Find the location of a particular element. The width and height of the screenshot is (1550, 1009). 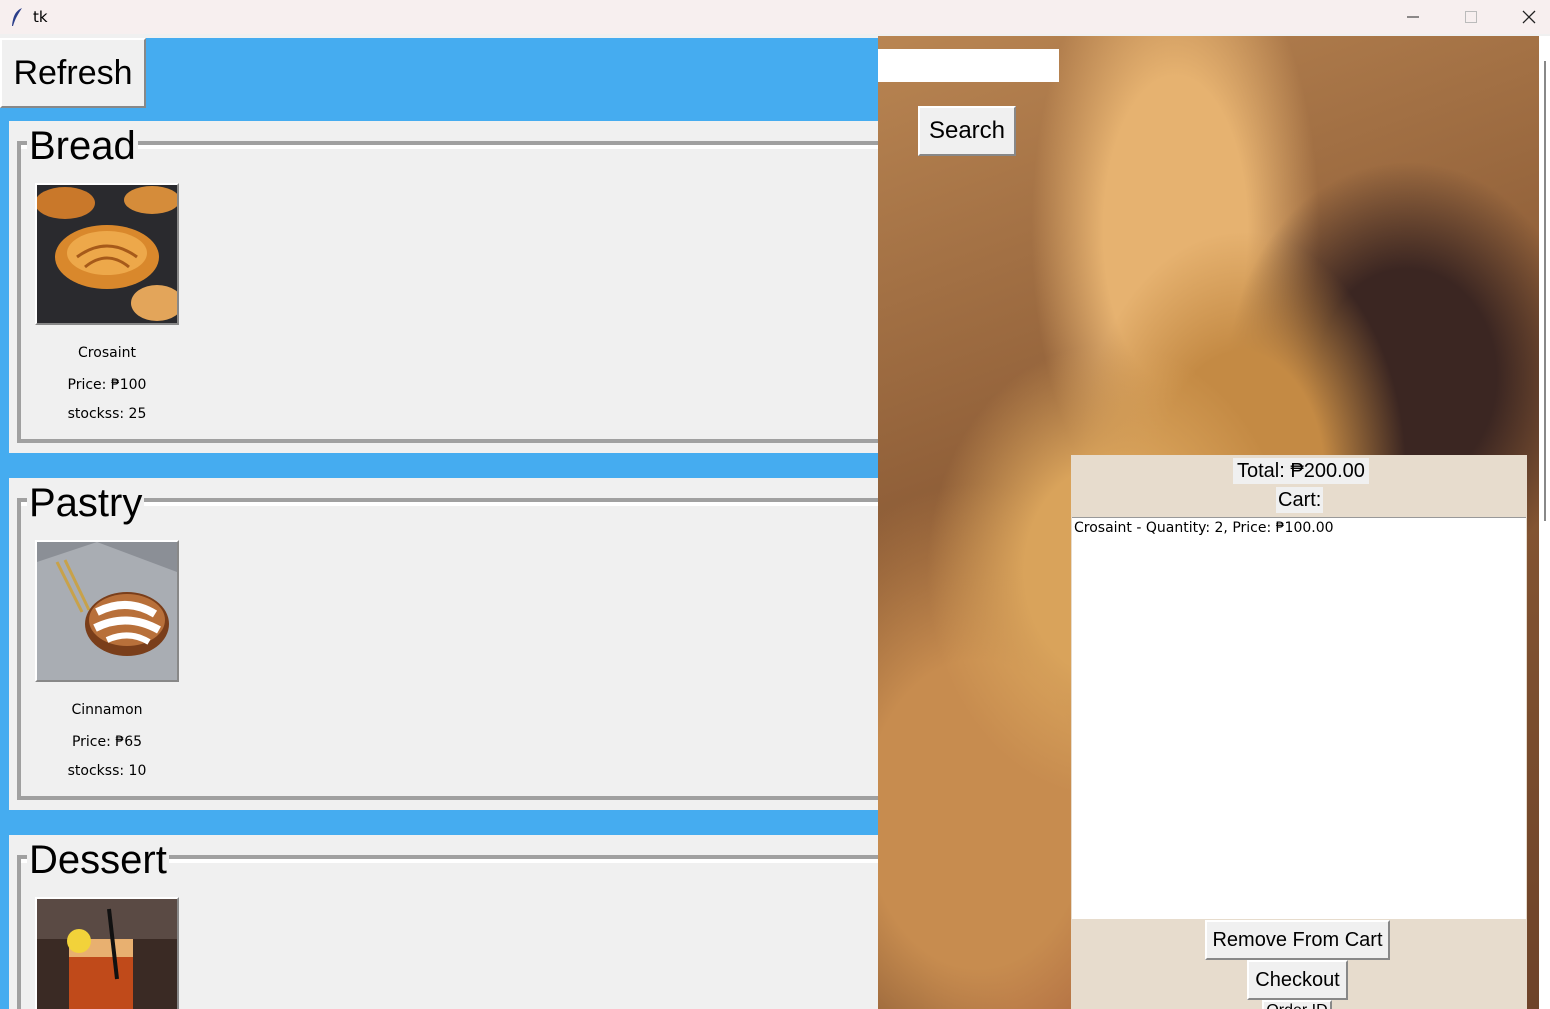

title-bar: tk is located at coordinates (775, 17).